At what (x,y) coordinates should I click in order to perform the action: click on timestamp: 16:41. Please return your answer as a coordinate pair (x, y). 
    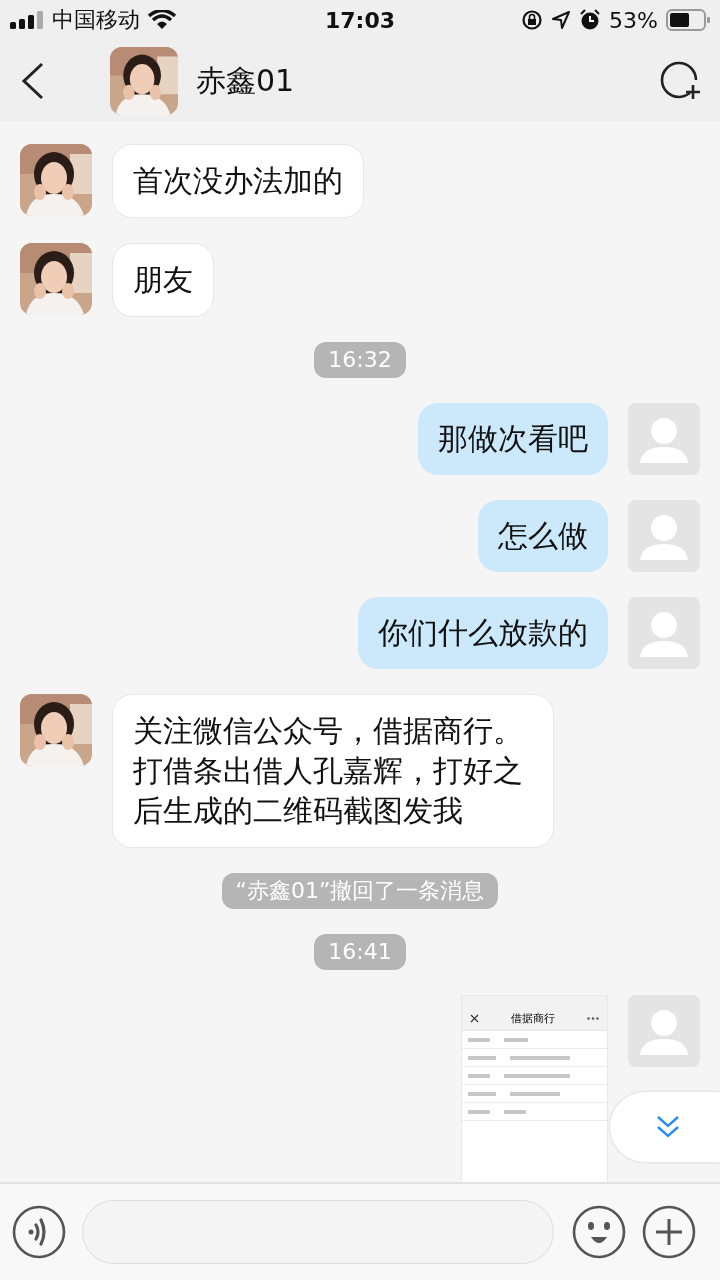
    Looking at the image, I should click on (360, 952).